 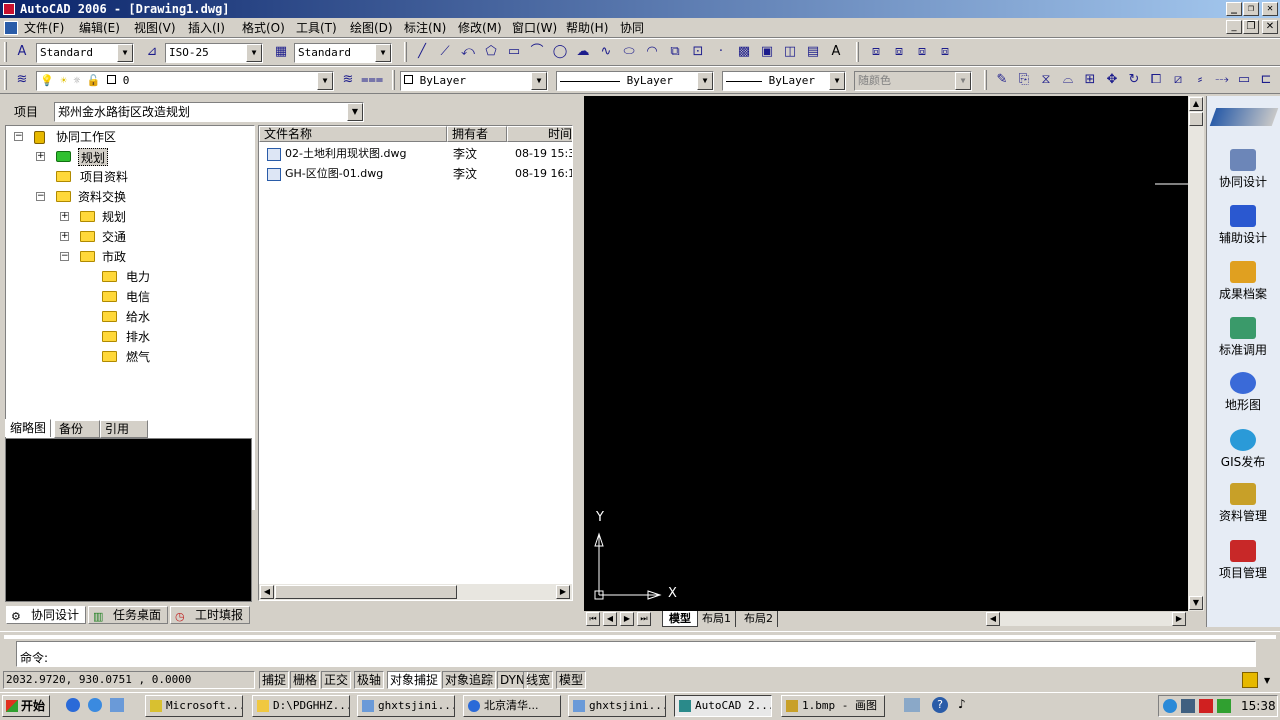 I want to click on file-list-hscrollbar: ◀ ▶, so click(x=415, y=592).